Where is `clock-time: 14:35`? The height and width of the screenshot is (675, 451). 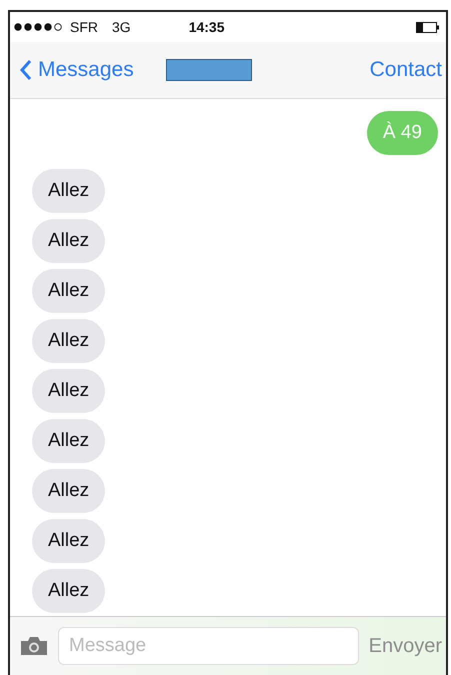 clock-time: 14:35 is located at coordinates (206, 27).